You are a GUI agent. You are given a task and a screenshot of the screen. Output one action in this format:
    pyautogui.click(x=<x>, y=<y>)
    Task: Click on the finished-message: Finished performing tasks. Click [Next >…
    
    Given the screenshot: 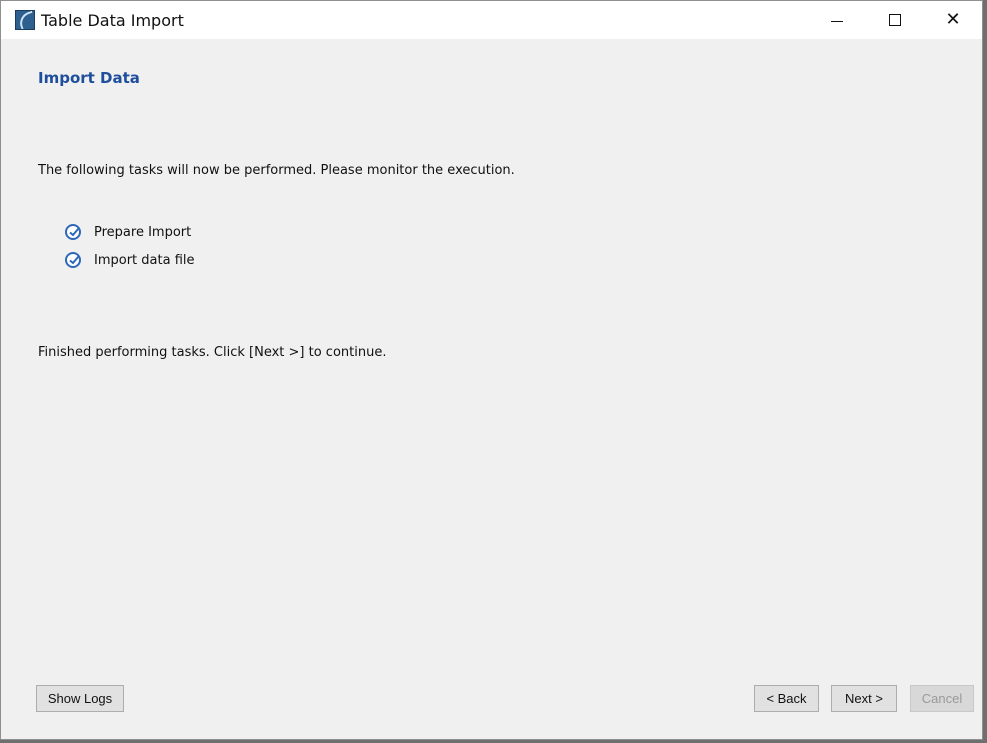 What is the action you would take?
    pyautogui.click(x=212, y=352)
    